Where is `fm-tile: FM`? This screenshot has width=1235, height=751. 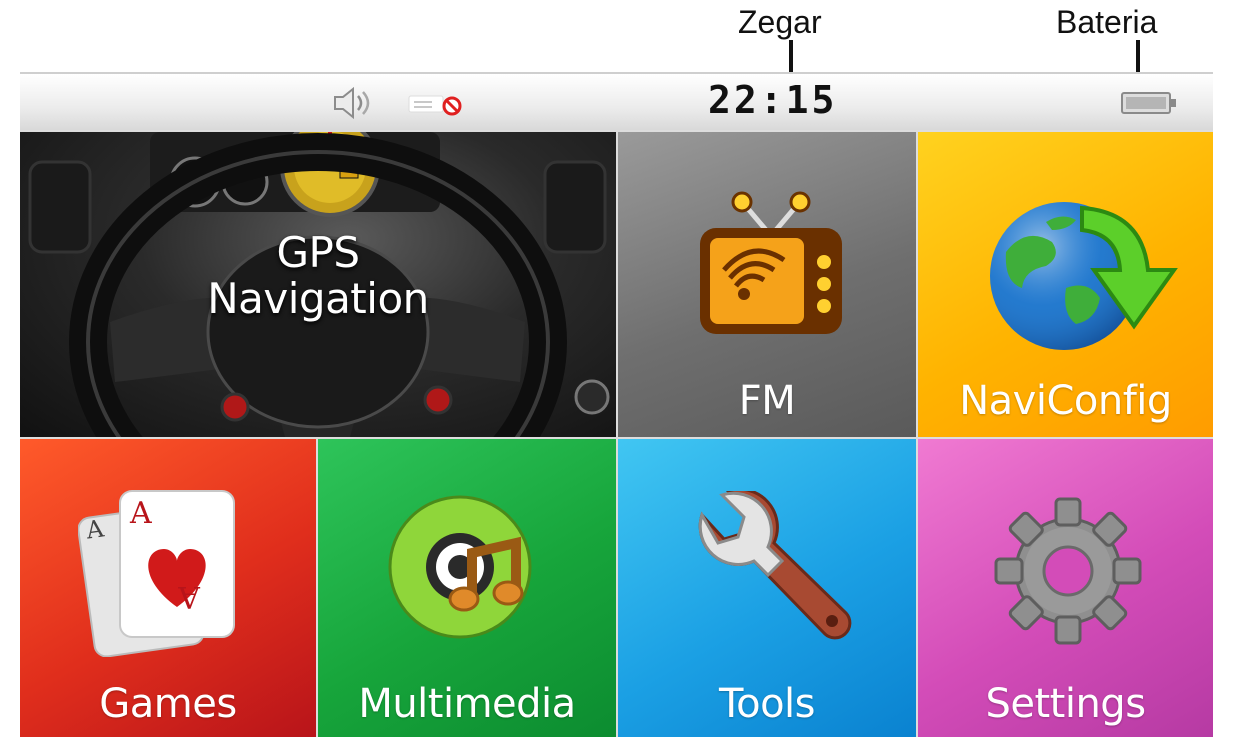 fm-tile: FM is located at coordinates (767, 284).